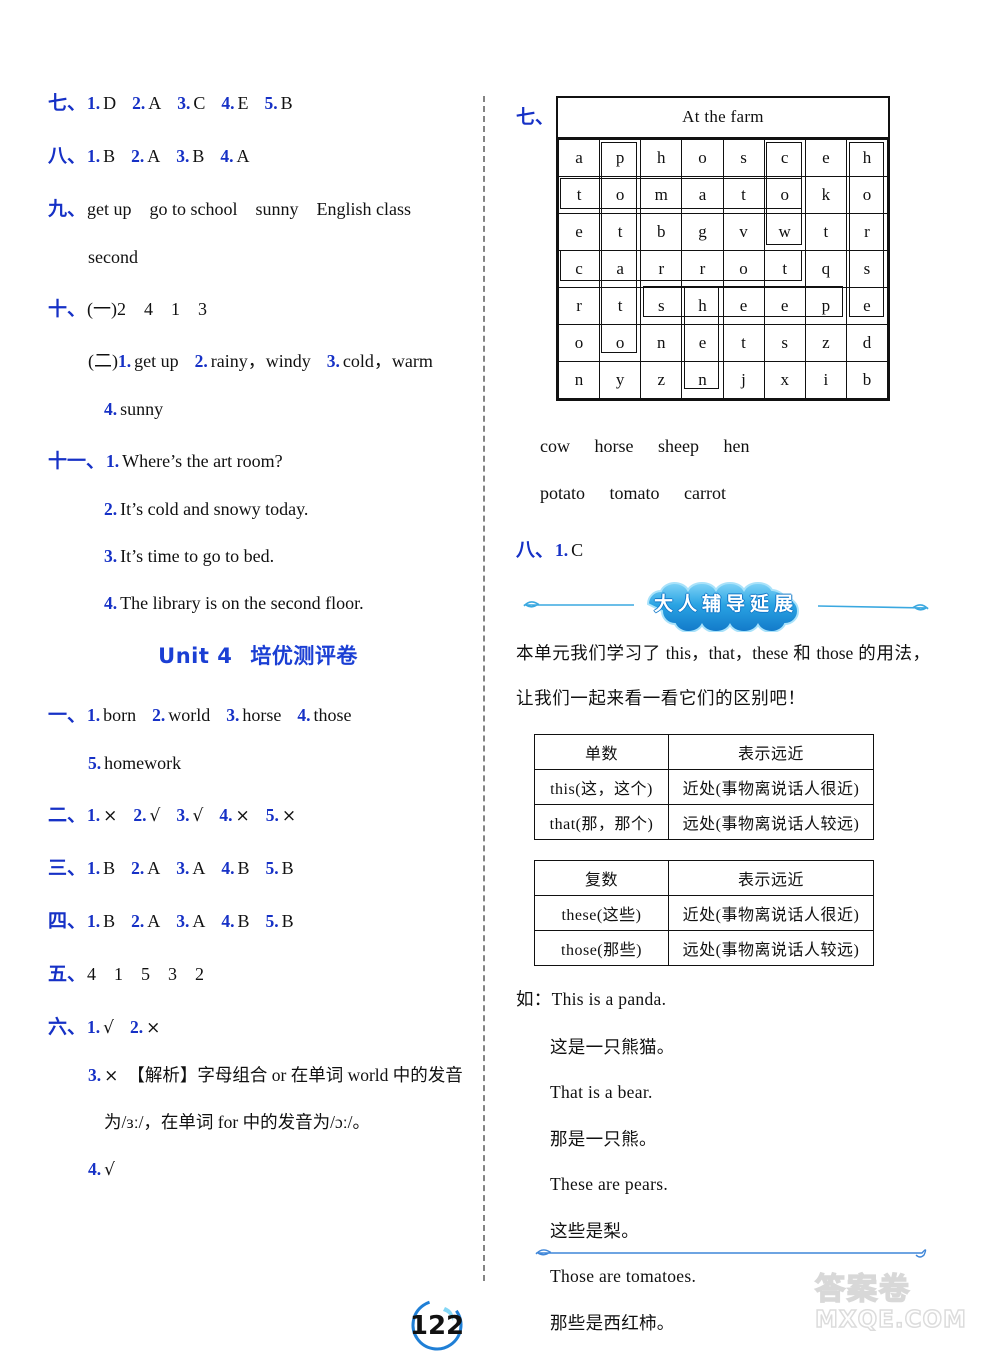 The width and height of the screenshot is (1000, 1370). What do you see at coordinates (727, 652) in the screenshot?
I see `intro-en-1: this，that，these` at bounding box center [727, 652].